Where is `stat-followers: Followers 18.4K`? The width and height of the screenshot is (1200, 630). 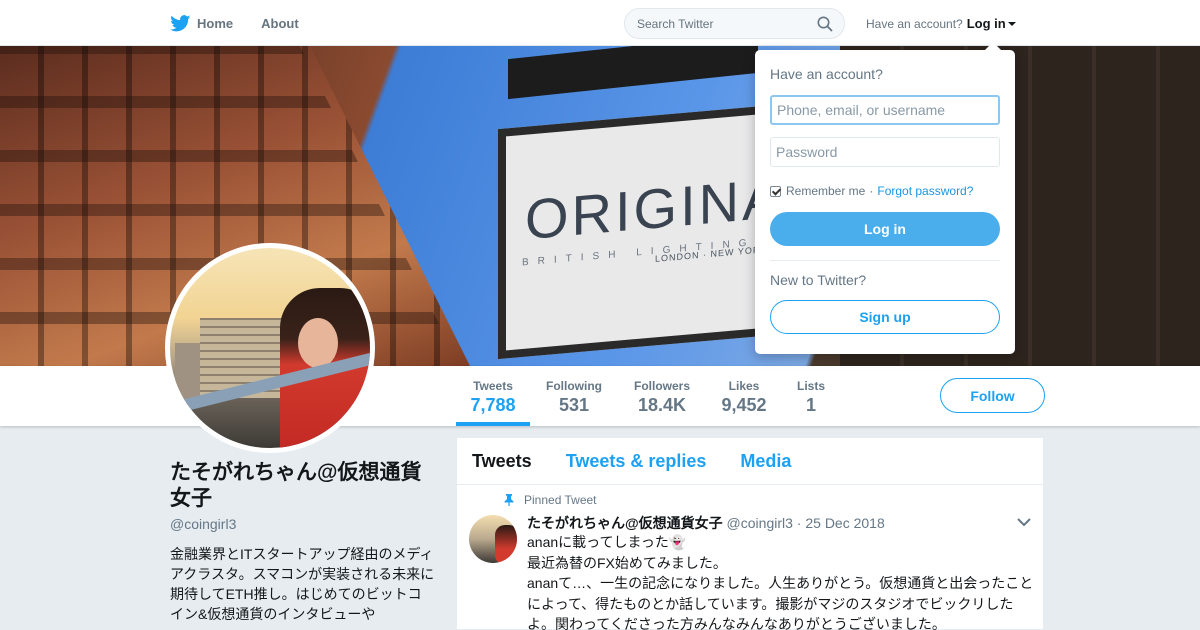 stat-followers: Followers 18.4K is located at coordinates (662, 396).